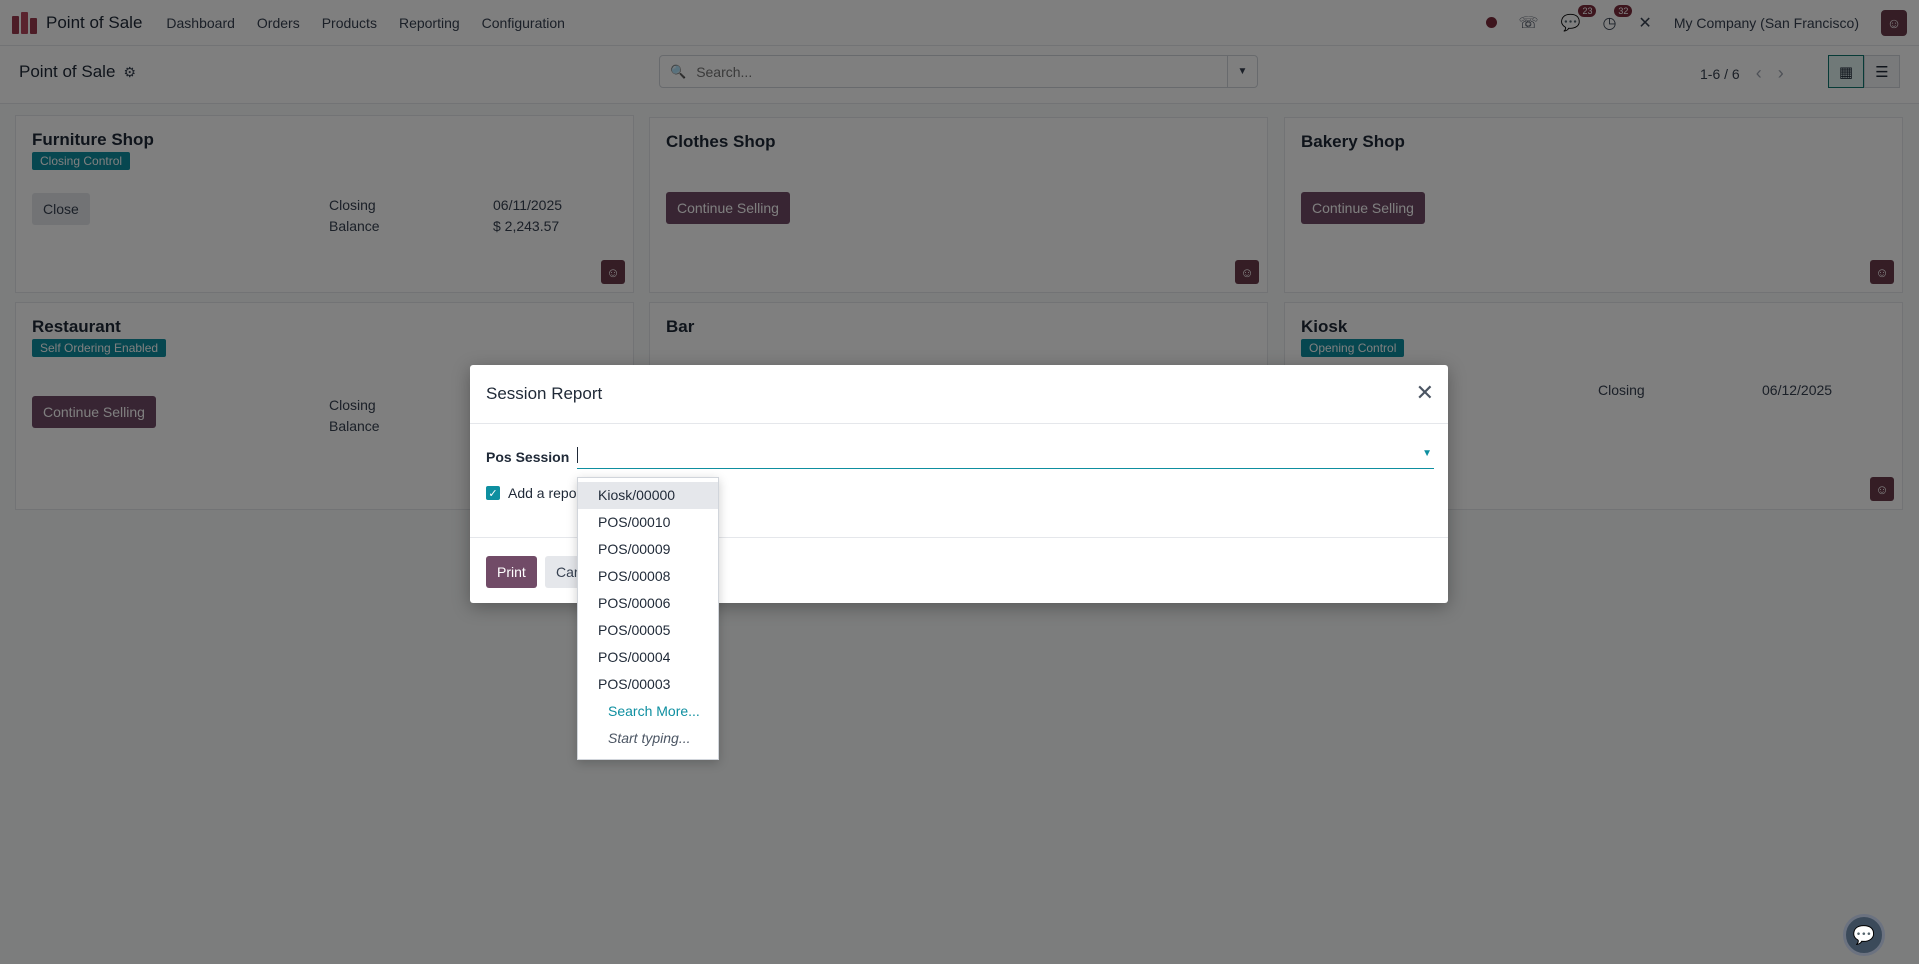 Image resolution: width=1919 pixels, height=964 pixels. Describe the element at coordinates (1427, 453) in the screenshot. I see `caret-down-icon: ▼` at that location.